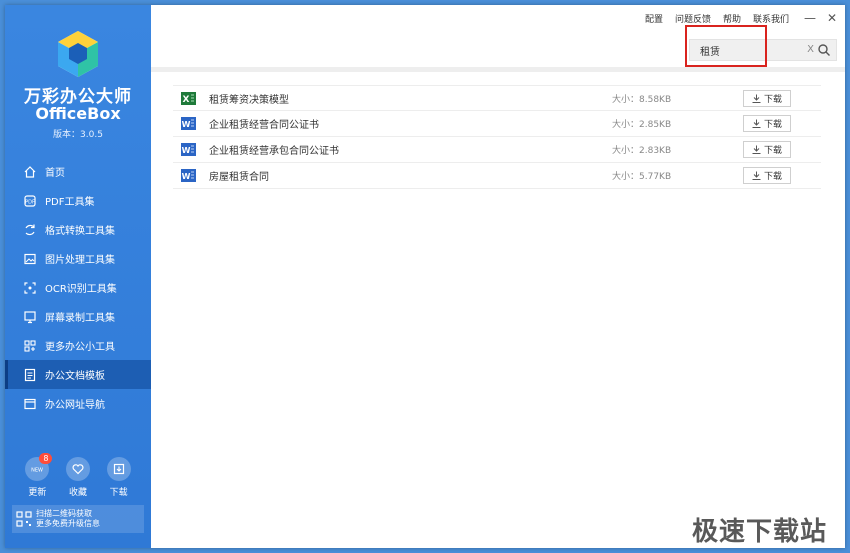 This screenshot has height=553, width=850. Describe the element at coordinates (37, 471) in the screenshot. I see `svg-text: NEW` at that location.